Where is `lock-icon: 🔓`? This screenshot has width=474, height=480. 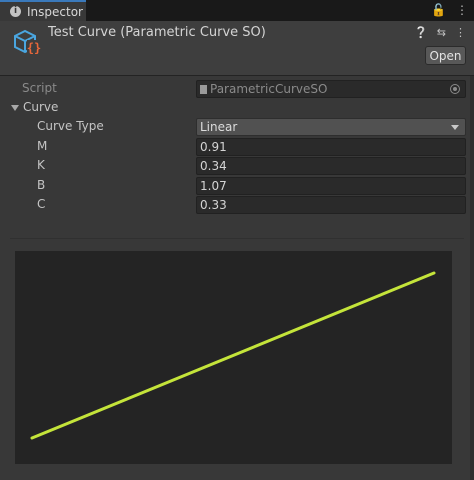 lock-icon: 🔓 is located at coordinates (438, 10).